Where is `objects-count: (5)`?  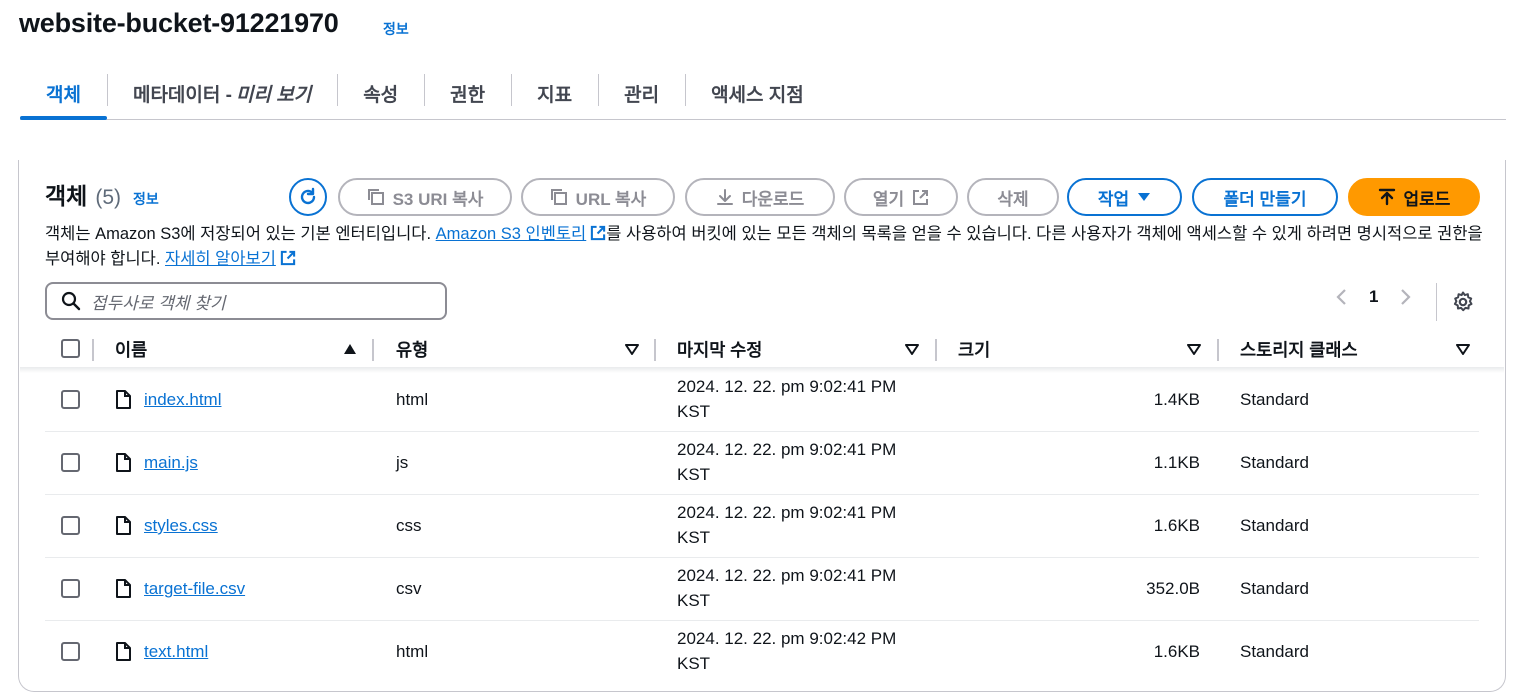
objects-count: (5) is located at coordinates (108, 197).